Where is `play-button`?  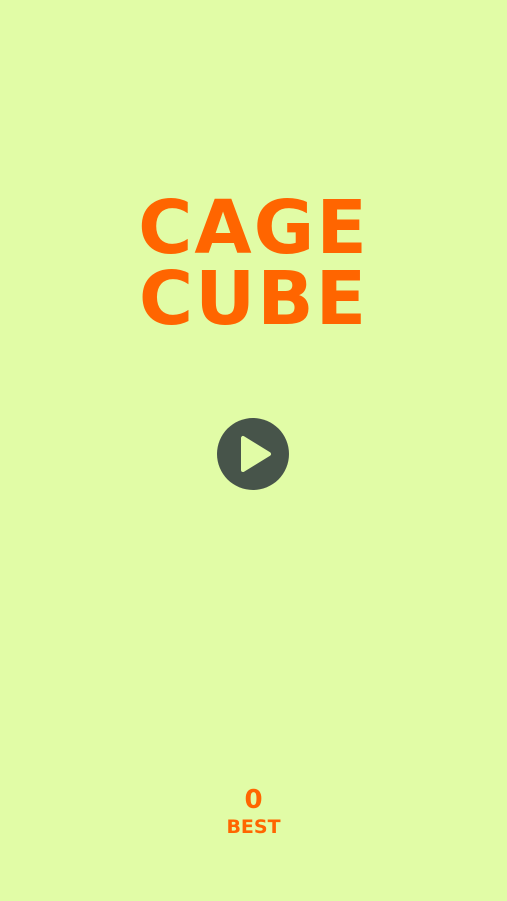 play-button is located at coordinates (253, 454).